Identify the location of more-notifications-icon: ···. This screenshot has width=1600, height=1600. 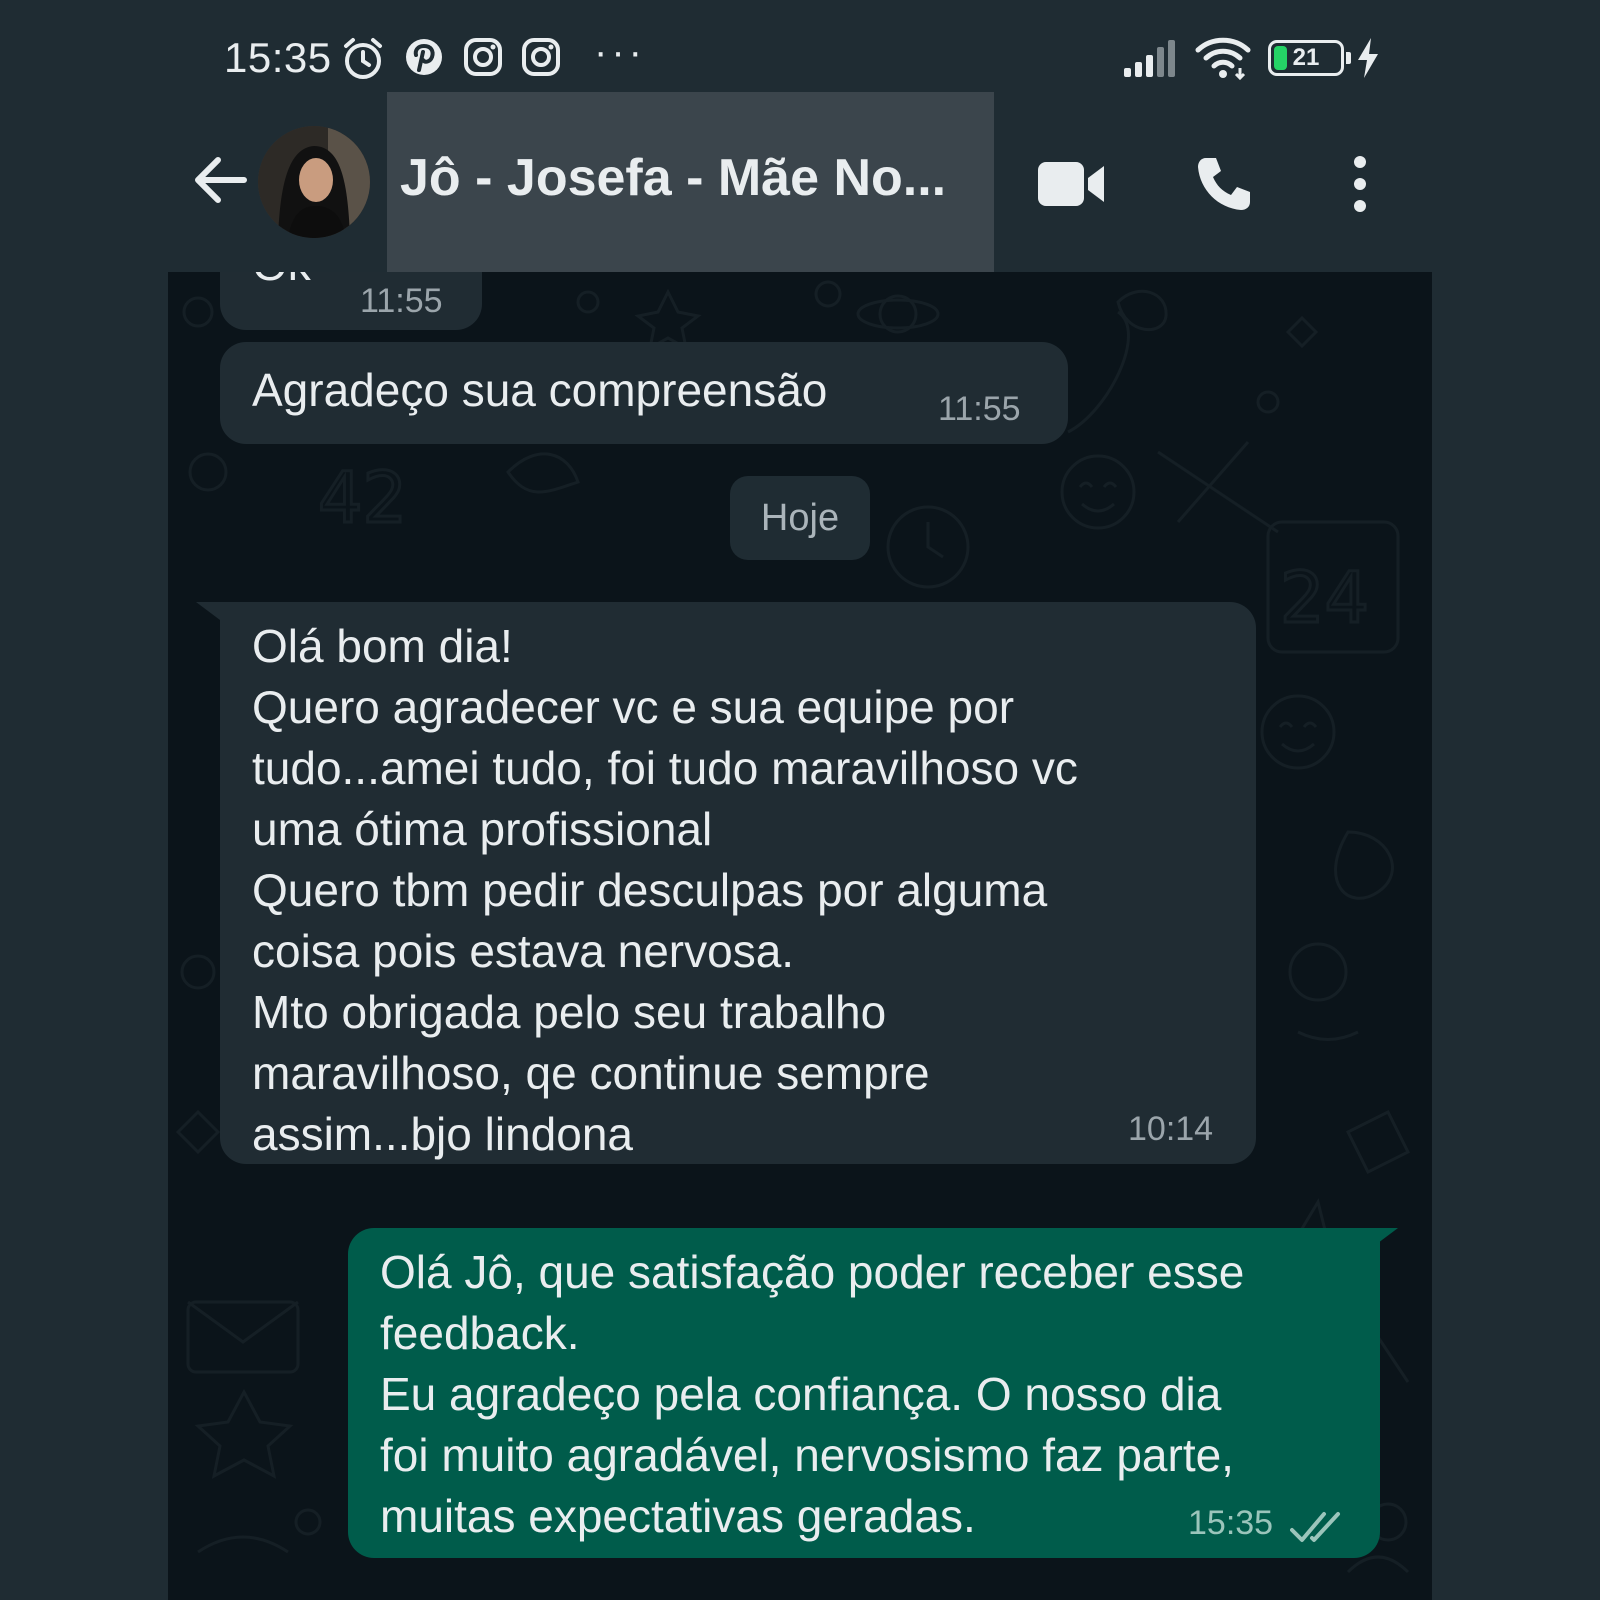
(620, 52).